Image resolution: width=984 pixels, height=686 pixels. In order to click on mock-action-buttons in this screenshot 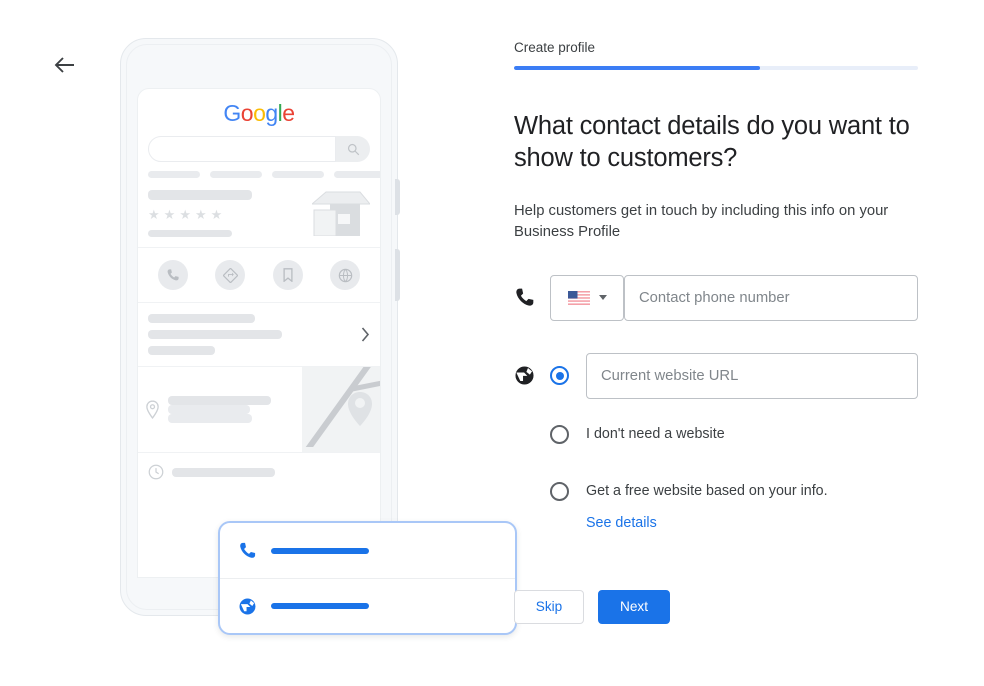, I will do `click(259, 274)`.